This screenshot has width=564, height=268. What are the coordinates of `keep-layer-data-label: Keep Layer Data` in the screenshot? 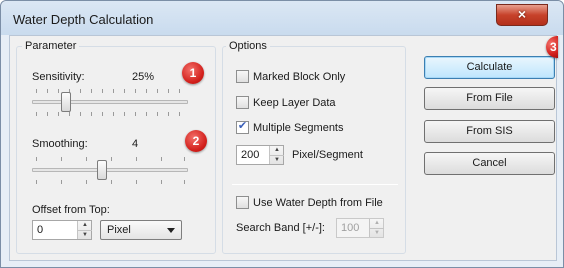 It's located at (294, 103).